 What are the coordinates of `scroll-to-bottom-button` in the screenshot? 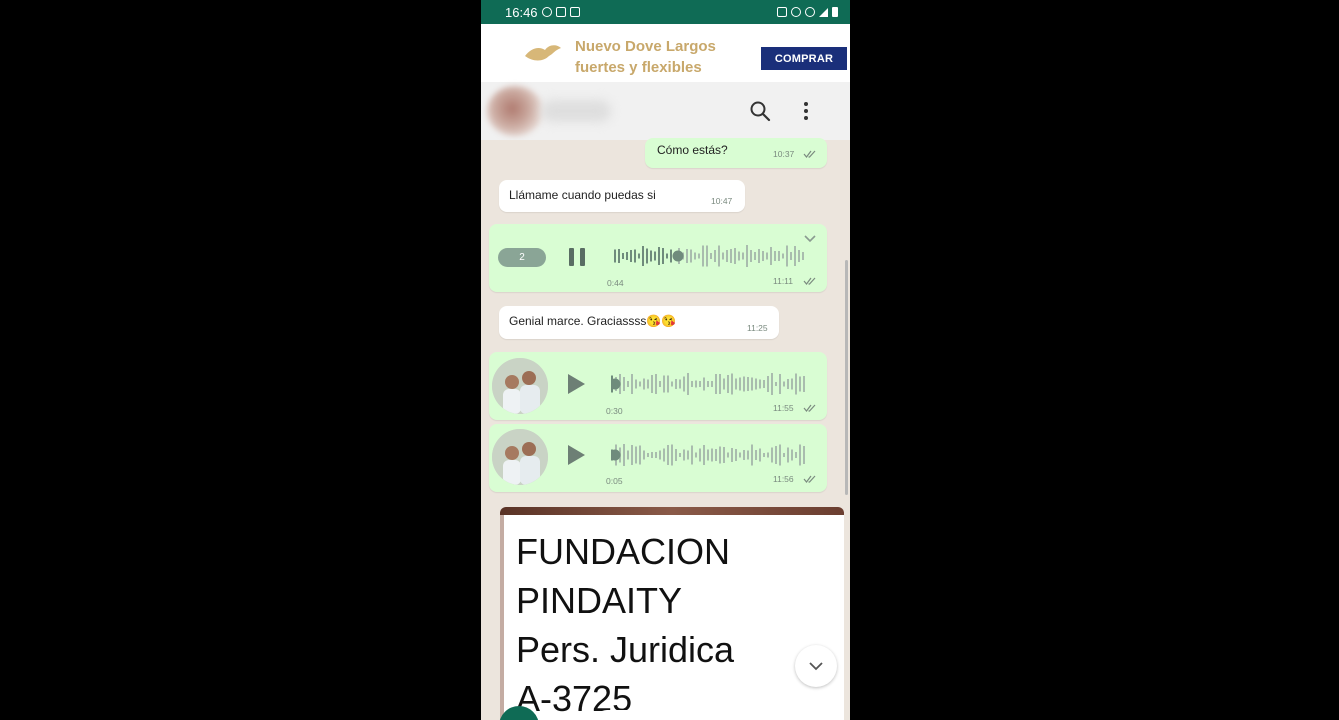 It's located at (816, 666).